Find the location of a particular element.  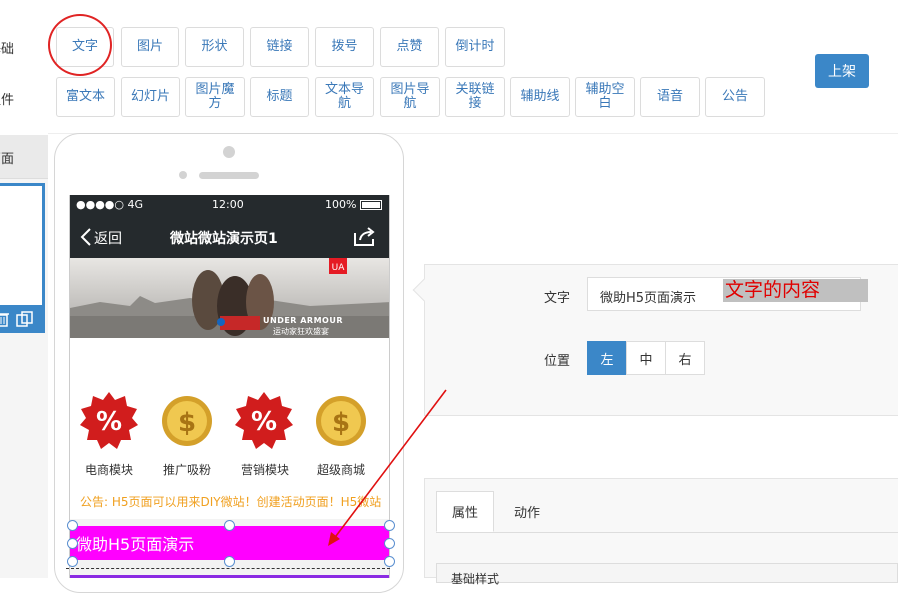

component-row-label: 组件 is located at coordinates (7, 100).